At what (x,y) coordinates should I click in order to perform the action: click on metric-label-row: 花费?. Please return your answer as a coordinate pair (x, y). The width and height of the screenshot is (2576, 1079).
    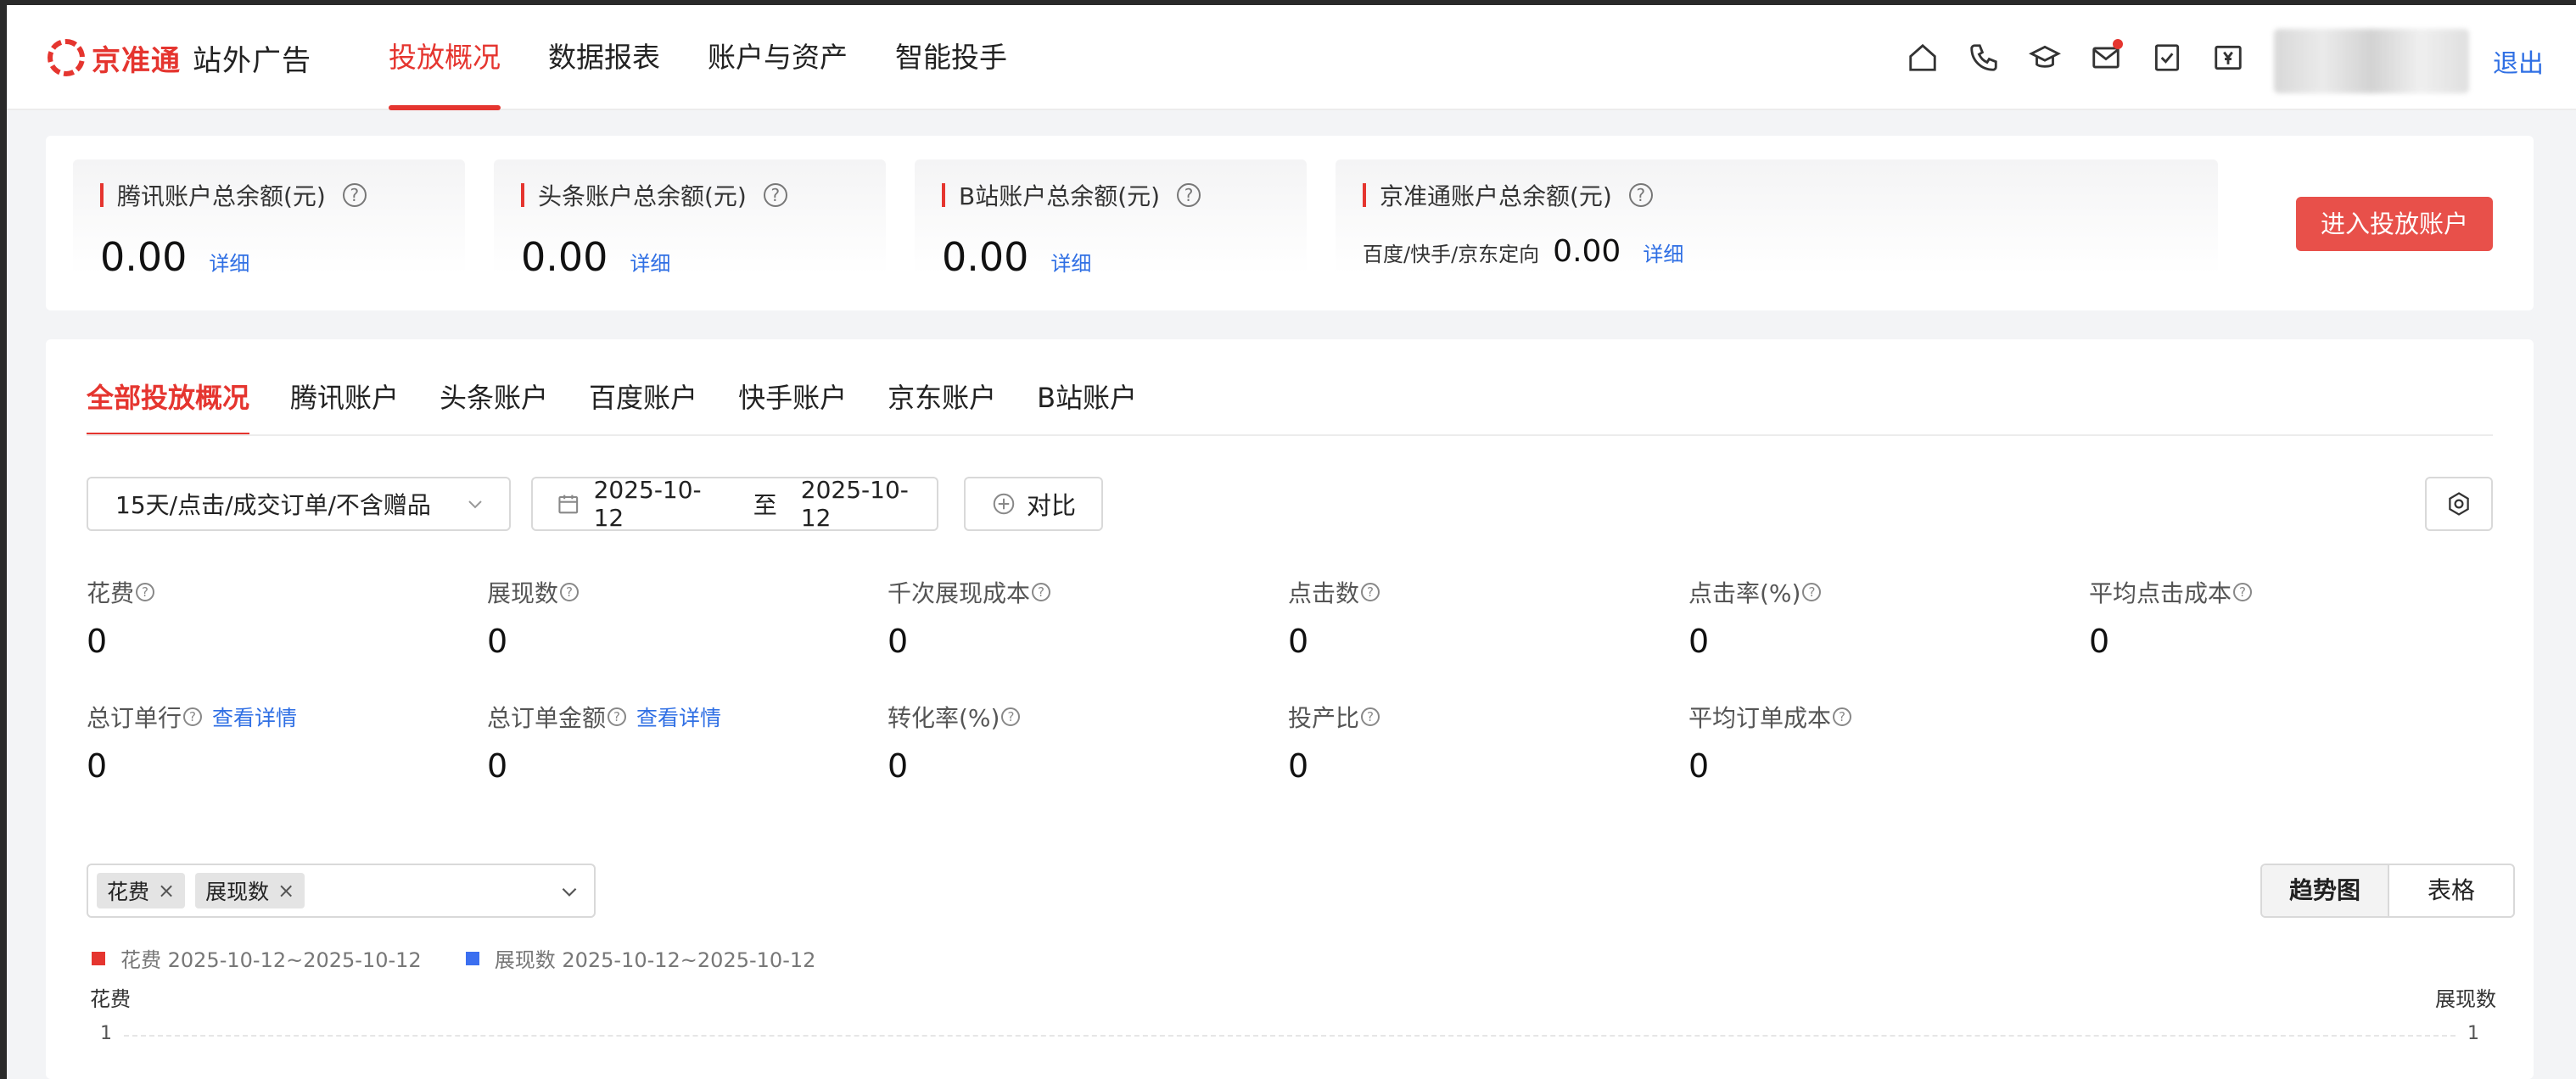
    Looking at the image, I should click on (282, 592).